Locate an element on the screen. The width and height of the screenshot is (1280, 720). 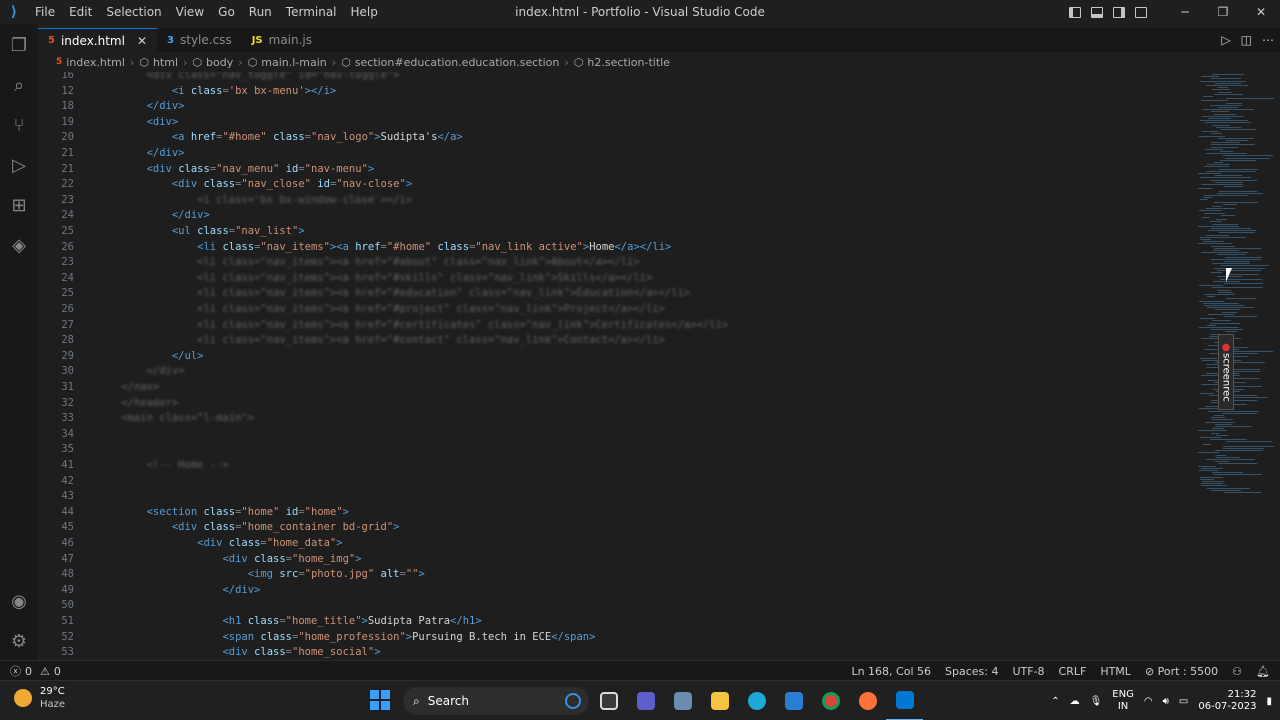
menu-file: File is located at coordinates (45, 12).